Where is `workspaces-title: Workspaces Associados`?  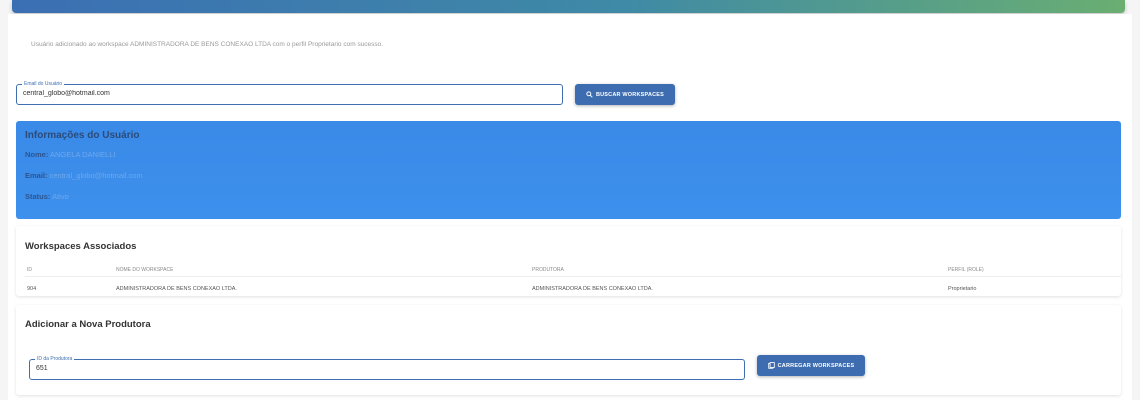 workspaces-title: Workspaces Associados is located at coordinates (81, 246).